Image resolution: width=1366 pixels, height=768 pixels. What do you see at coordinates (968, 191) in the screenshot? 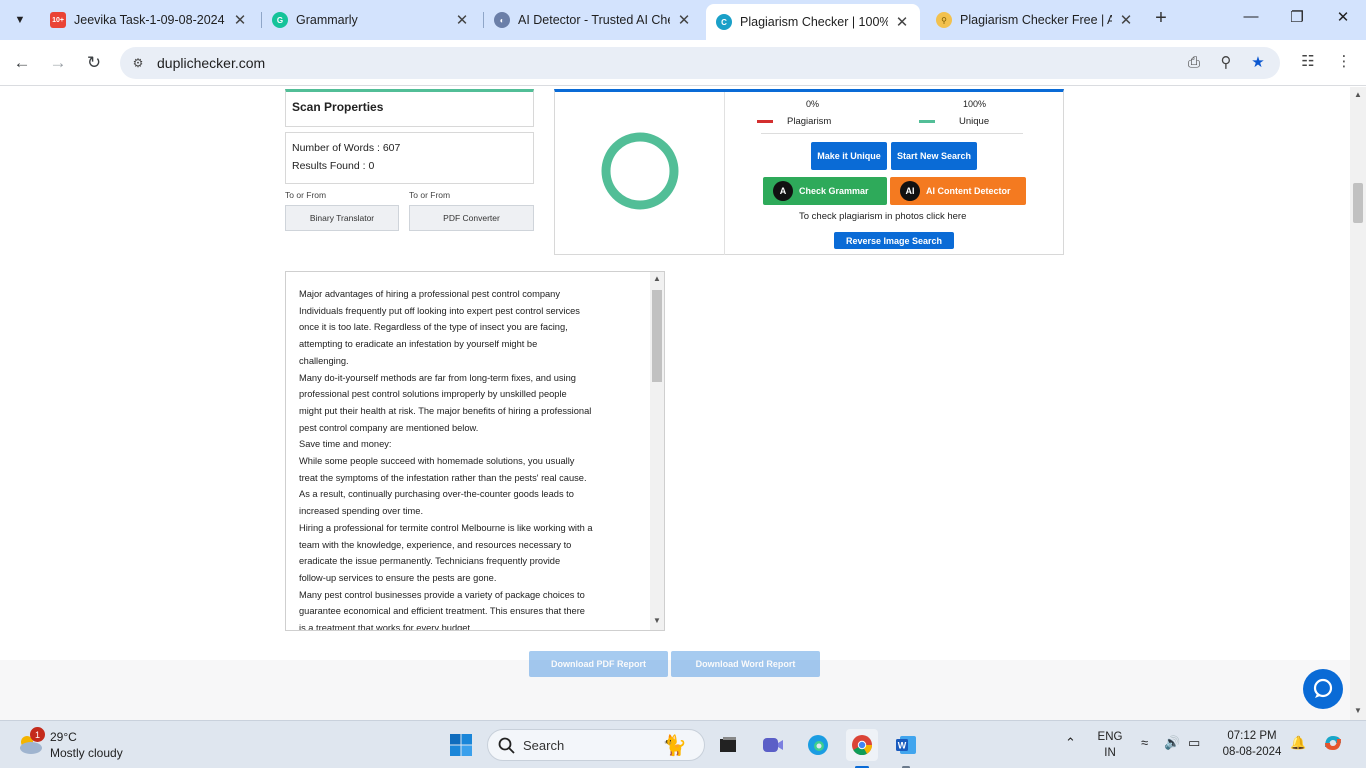
I see `ai-content-detector-label: AI Content Detector` at bounding box center [968, 191].